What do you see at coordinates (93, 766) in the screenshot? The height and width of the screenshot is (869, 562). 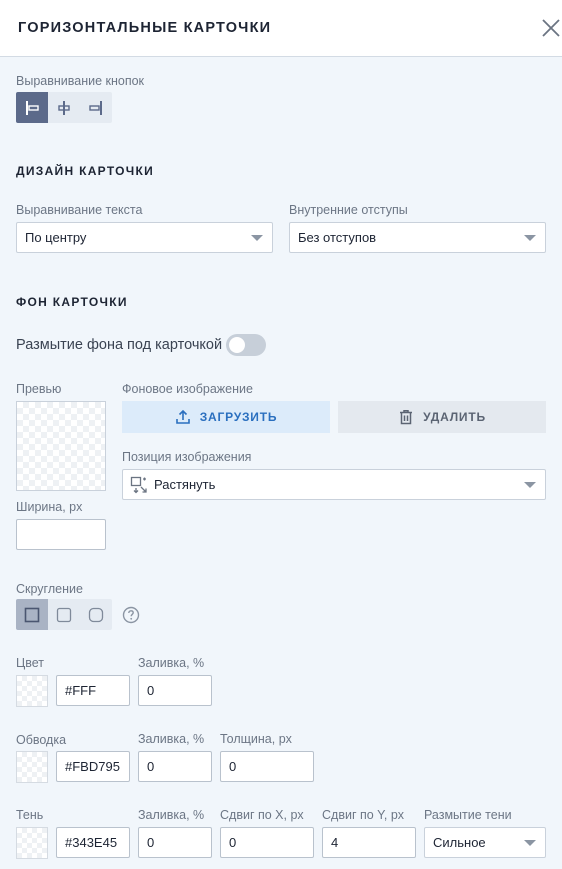 I see `border-hex-input` at bounding box center [93, 766].